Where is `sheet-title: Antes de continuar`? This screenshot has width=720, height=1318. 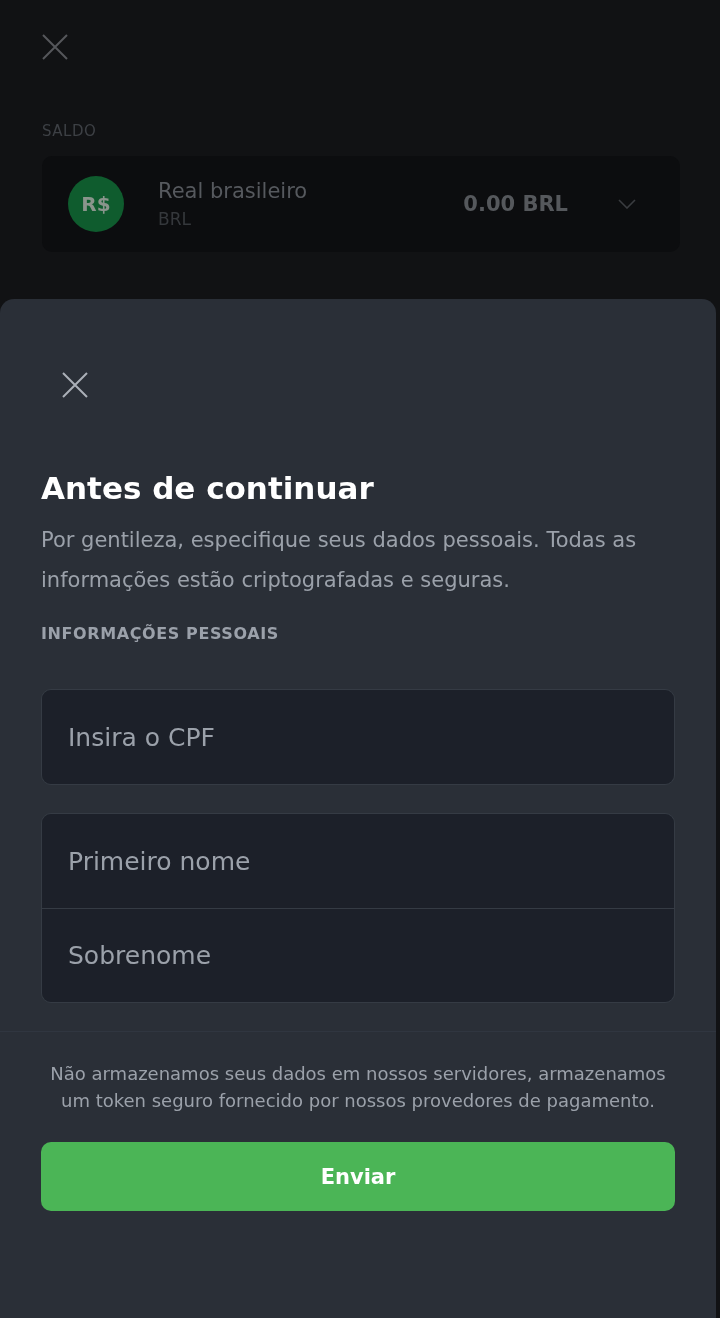
sheet-title: Antes de continuar is located at coordinates (208, 488).